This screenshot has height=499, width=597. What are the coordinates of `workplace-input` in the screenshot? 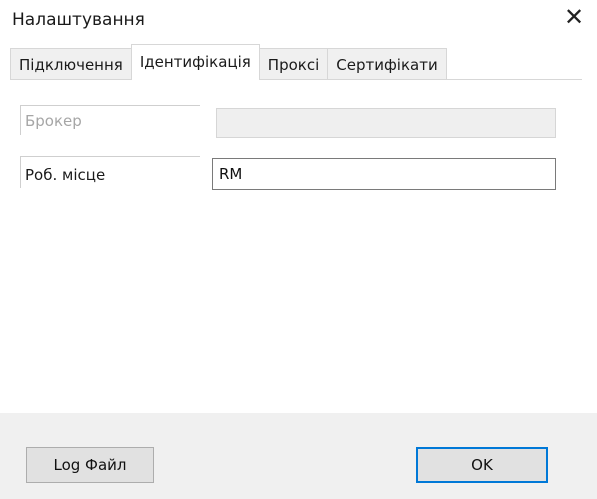 It's located at (384, 174).